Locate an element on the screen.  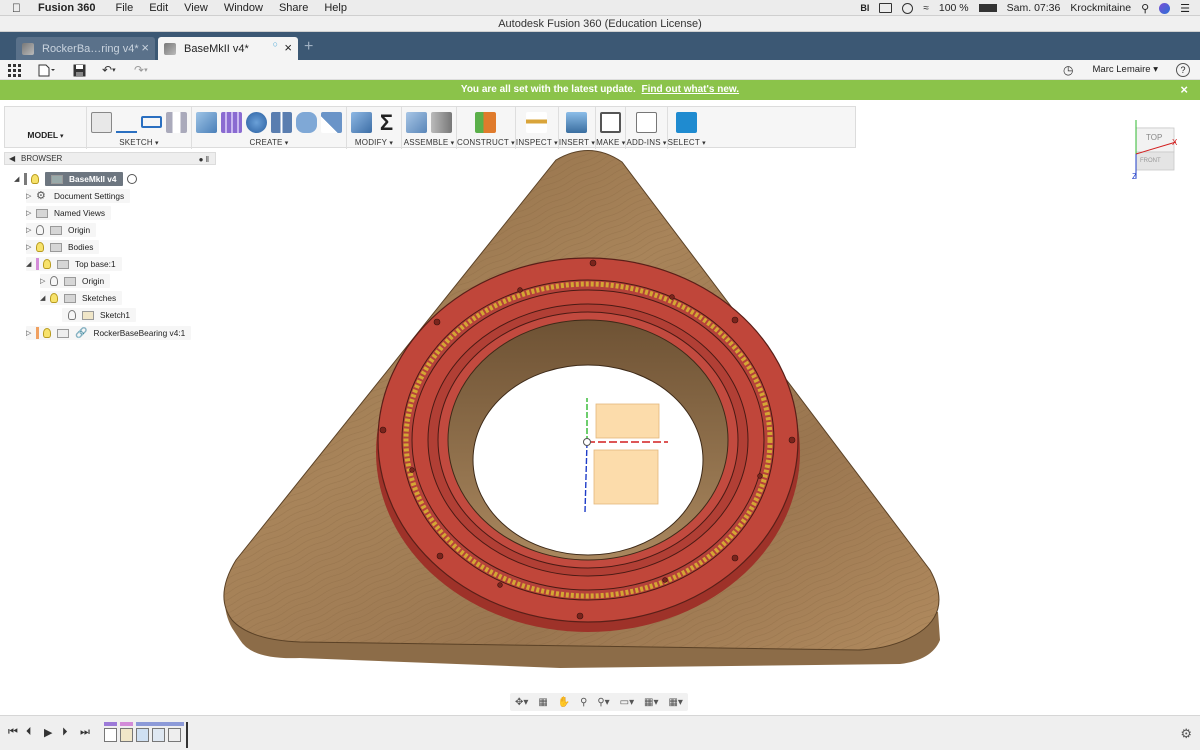
notification-center-icon: ☰ is located at coordinates (1185, 8).